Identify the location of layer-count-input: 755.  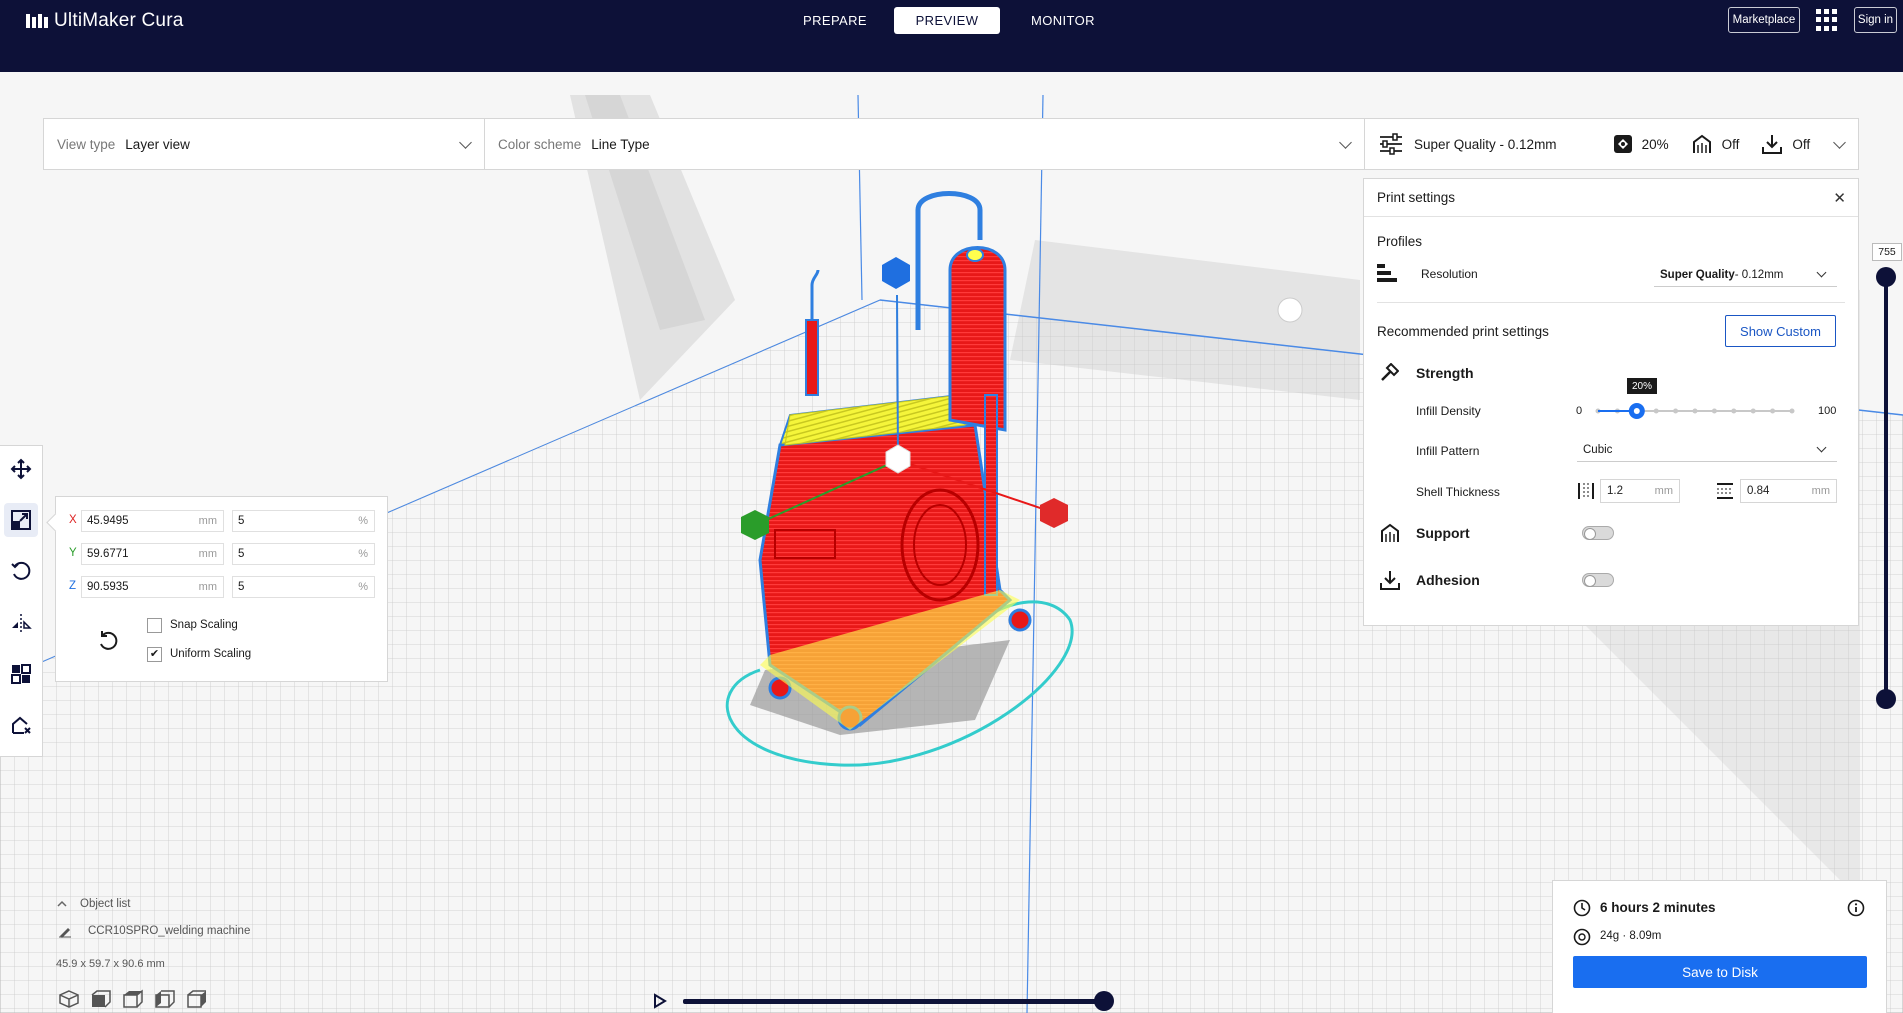
(1887, 252).